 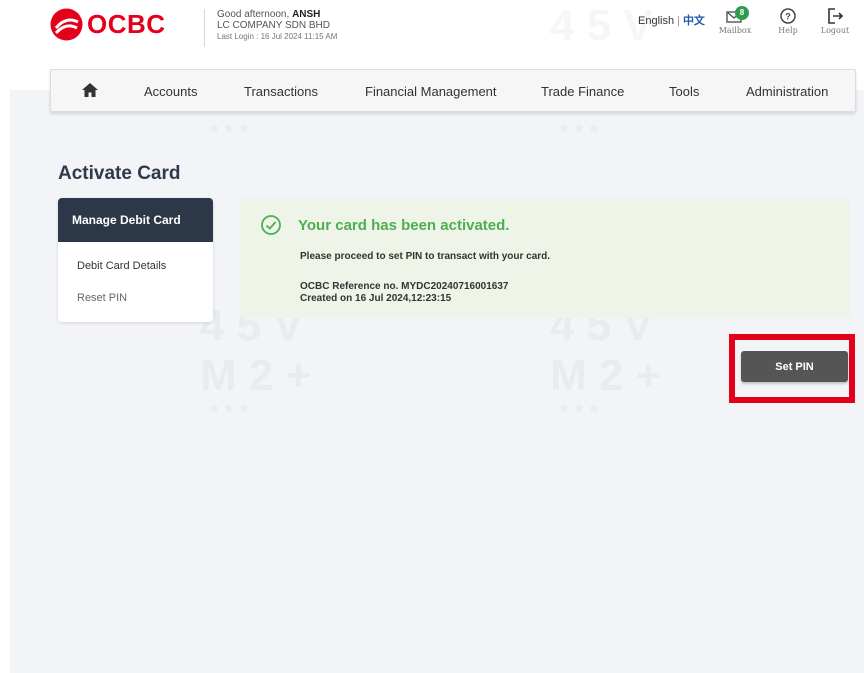 What do you see at coordinates (582, 91) in the screenshot?
I see `nav-trade-finance: Trade Finance` at bounding box center [582, 91].